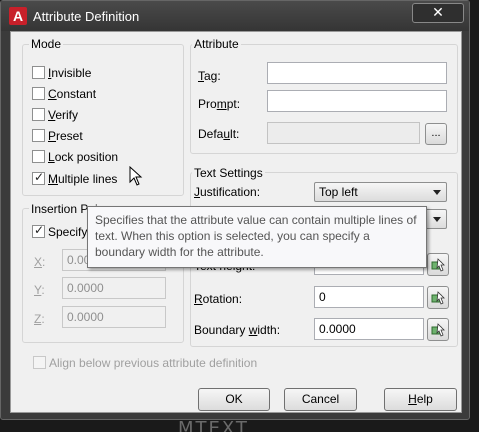 Image resolution: width=479 pixels, height=432 pixels. Describe the element at coordinates (369, 297) in the screenshot. I see `rotation-input: 0` at that location.